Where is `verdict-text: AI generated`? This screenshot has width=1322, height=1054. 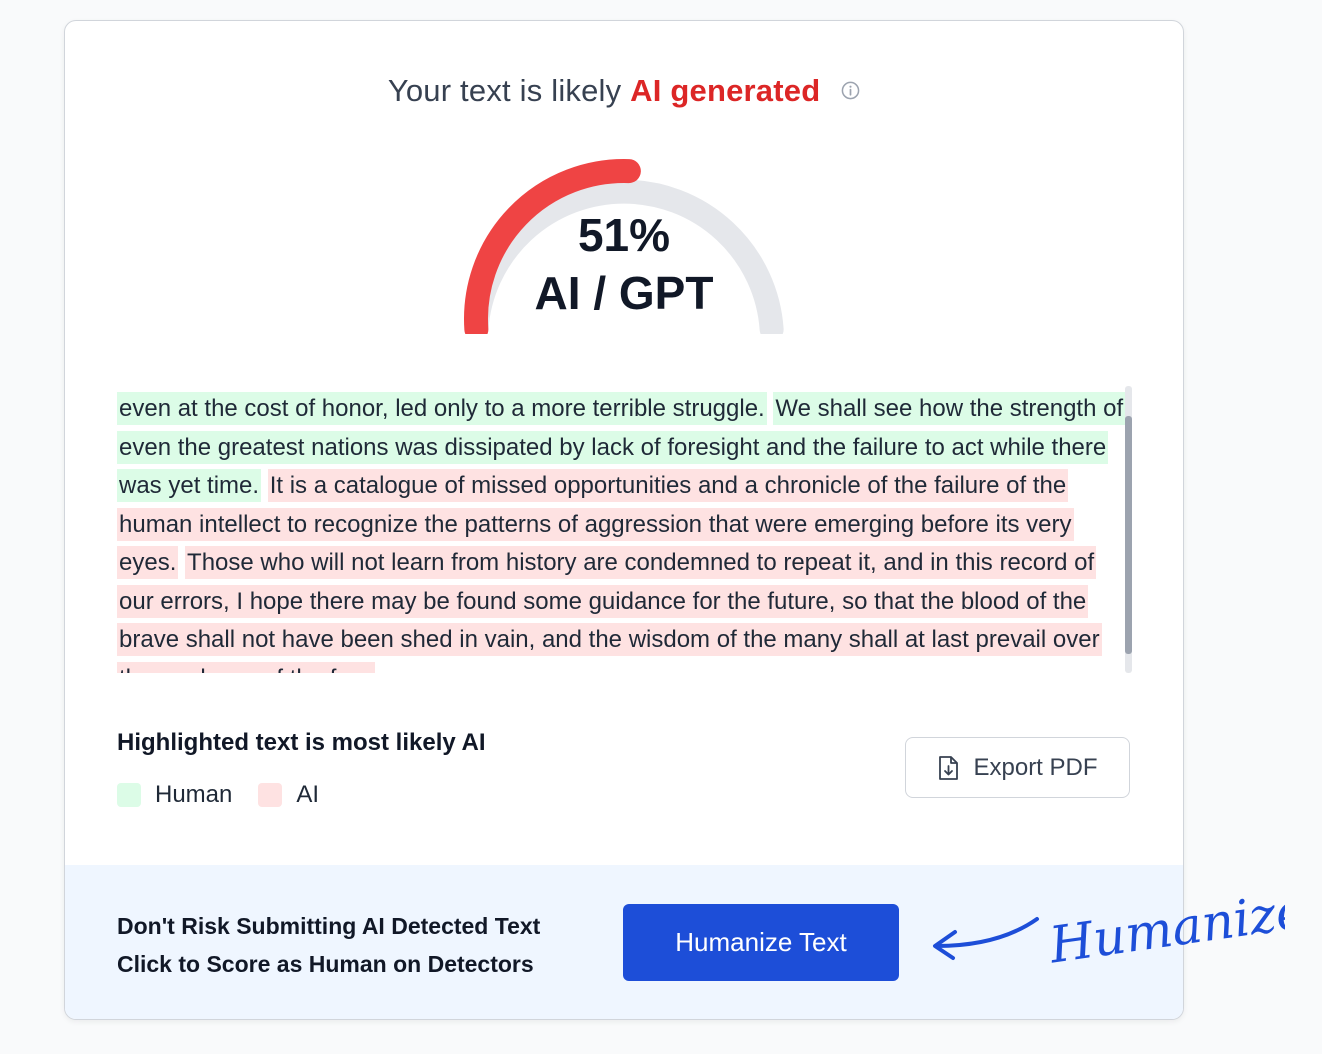 verdict-text: AI generated is located at coordinates (725, 90).